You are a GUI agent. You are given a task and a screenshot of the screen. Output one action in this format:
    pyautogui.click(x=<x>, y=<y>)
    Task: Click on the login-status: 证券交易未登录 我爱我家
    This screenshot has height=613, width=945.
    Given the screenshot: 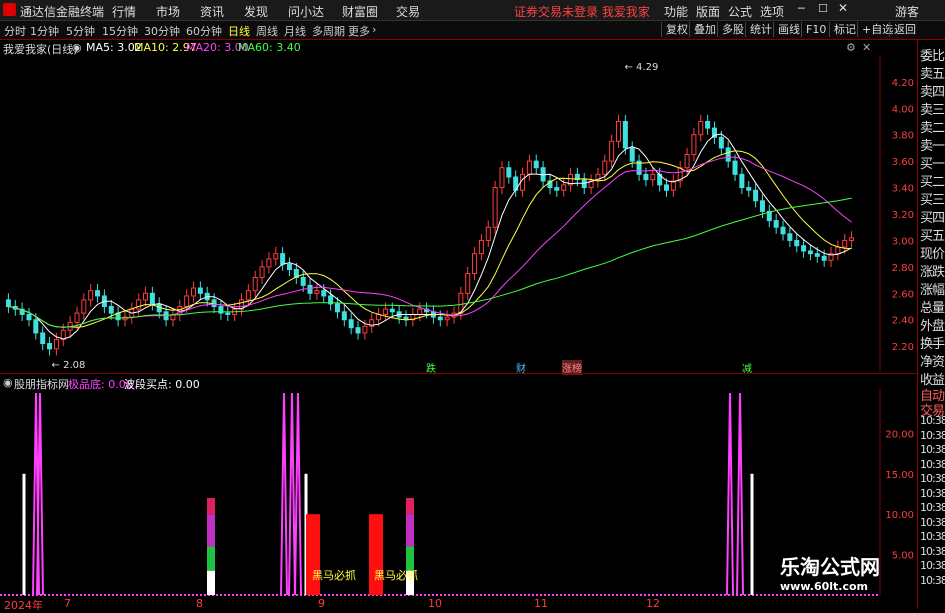 What is the action you would take?
    pyautogui.click(x=582, y=11)
    